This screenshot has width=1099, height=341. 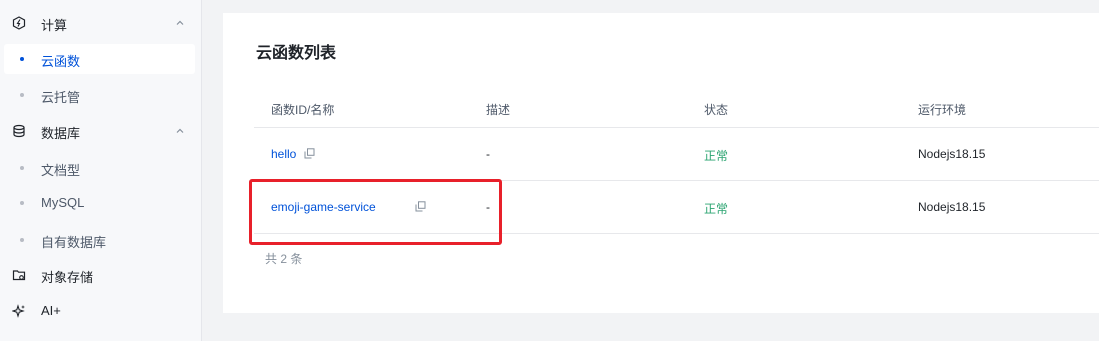 I want to click on sidebar-item-label: 自有数据库, so click(x=74, y=242).